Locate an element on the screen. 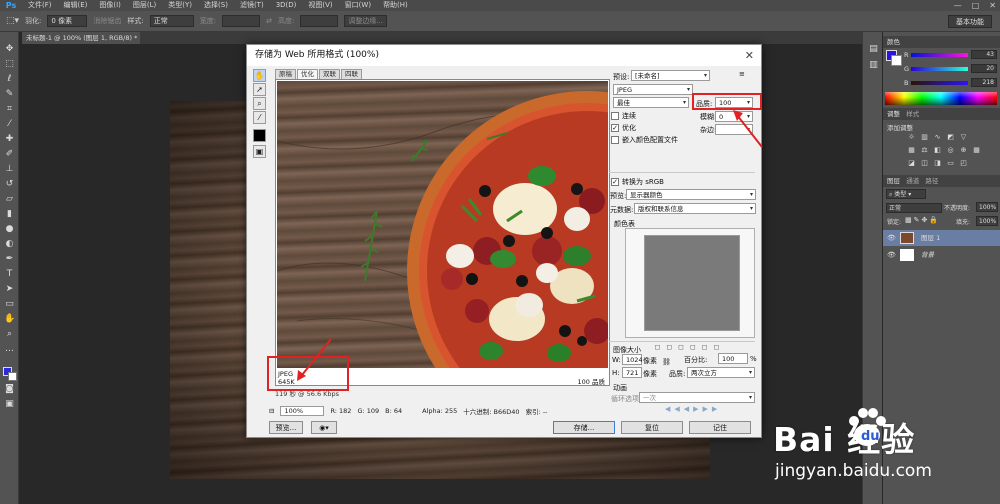  color-balance-icon: ⚖ is located at coordinates (924, 150).